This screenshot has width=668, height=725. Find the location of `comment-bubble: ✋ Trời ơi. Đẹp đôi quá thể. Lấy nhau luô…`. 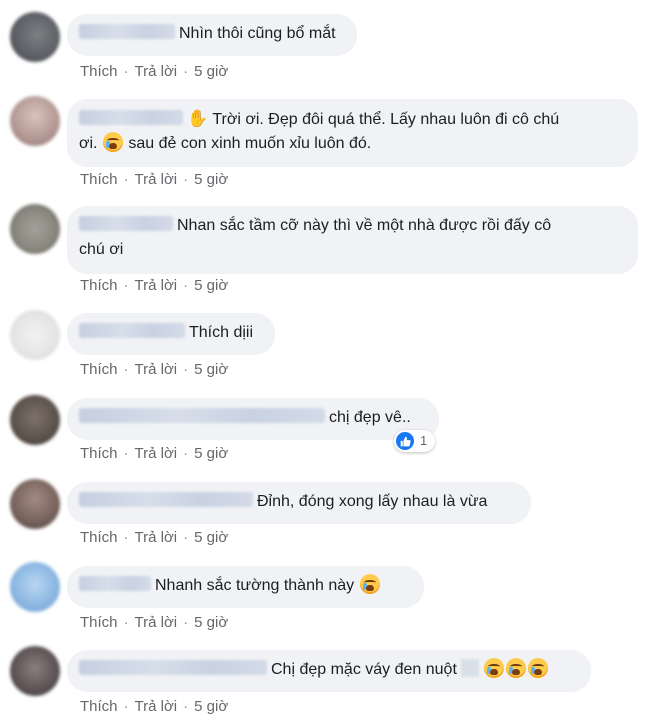

comment-bubble: ✋ Trời ơi. Đẹp đôi quá thể. Lấy nhau luô… is located at coordinates (352, 133).